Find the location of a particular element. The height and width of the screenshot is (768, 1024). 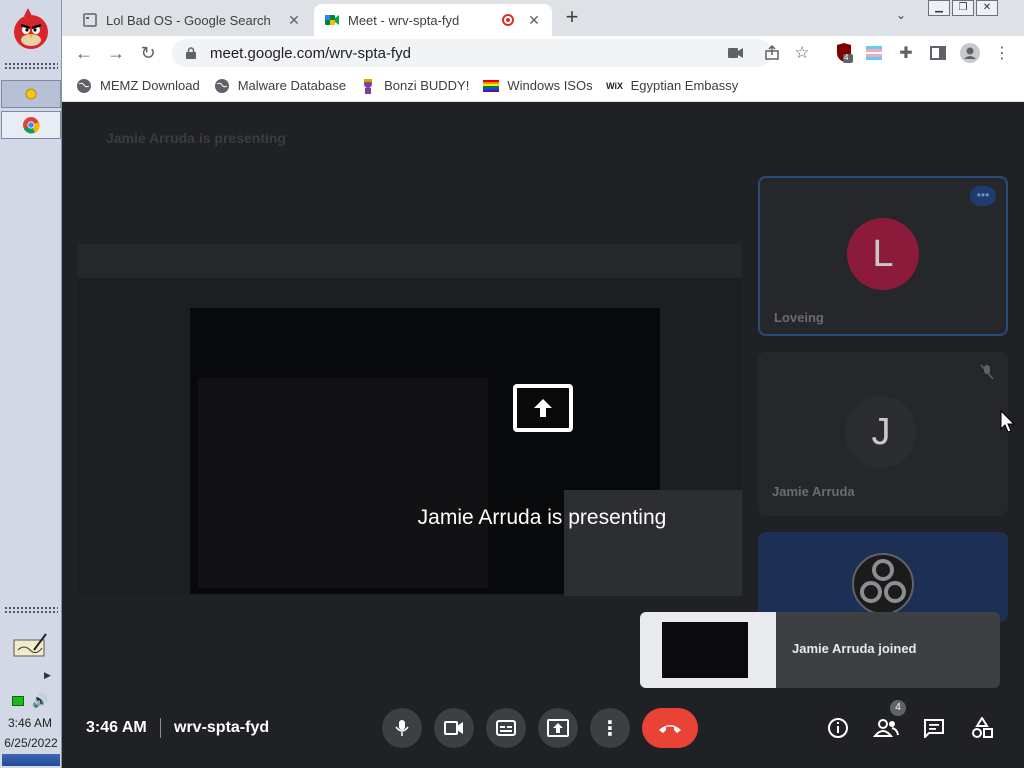

taskbar-clock-date: 6/25/2022 is located at coordinates (31, 743).